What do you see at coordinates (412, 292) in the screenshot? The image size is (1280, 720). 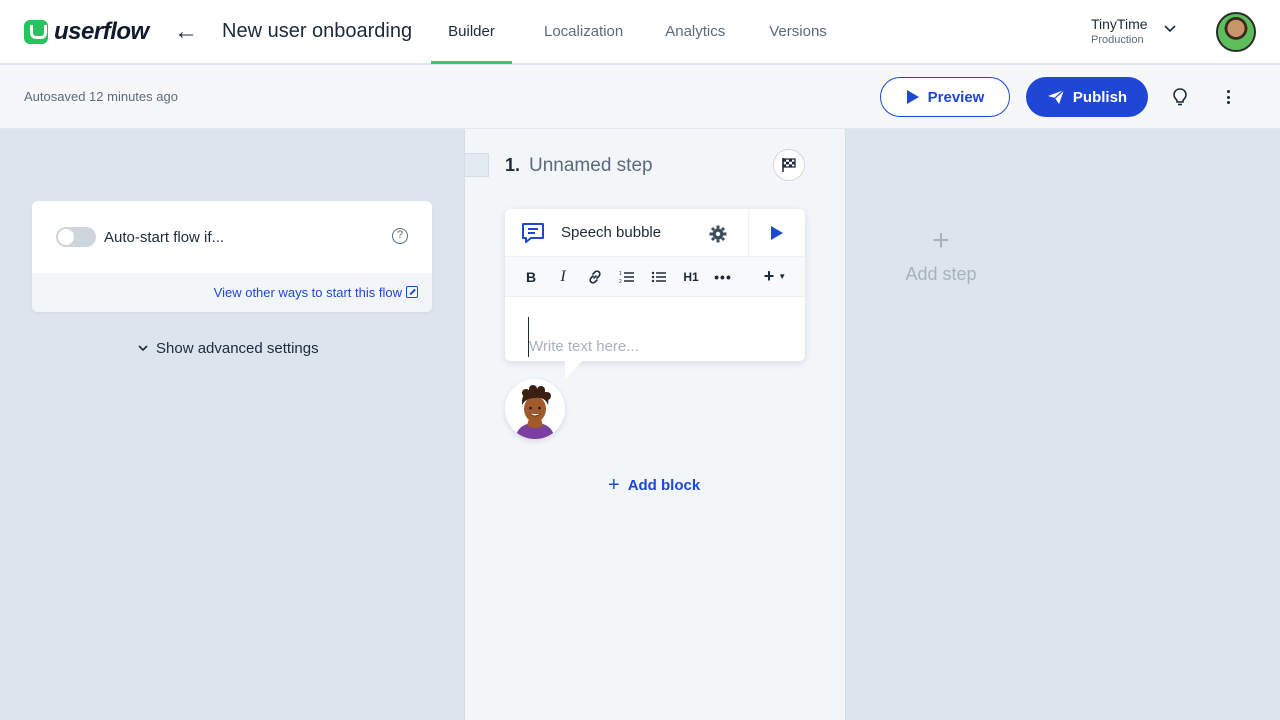 I see `external-link-icon` at bounding box center [412, 292].